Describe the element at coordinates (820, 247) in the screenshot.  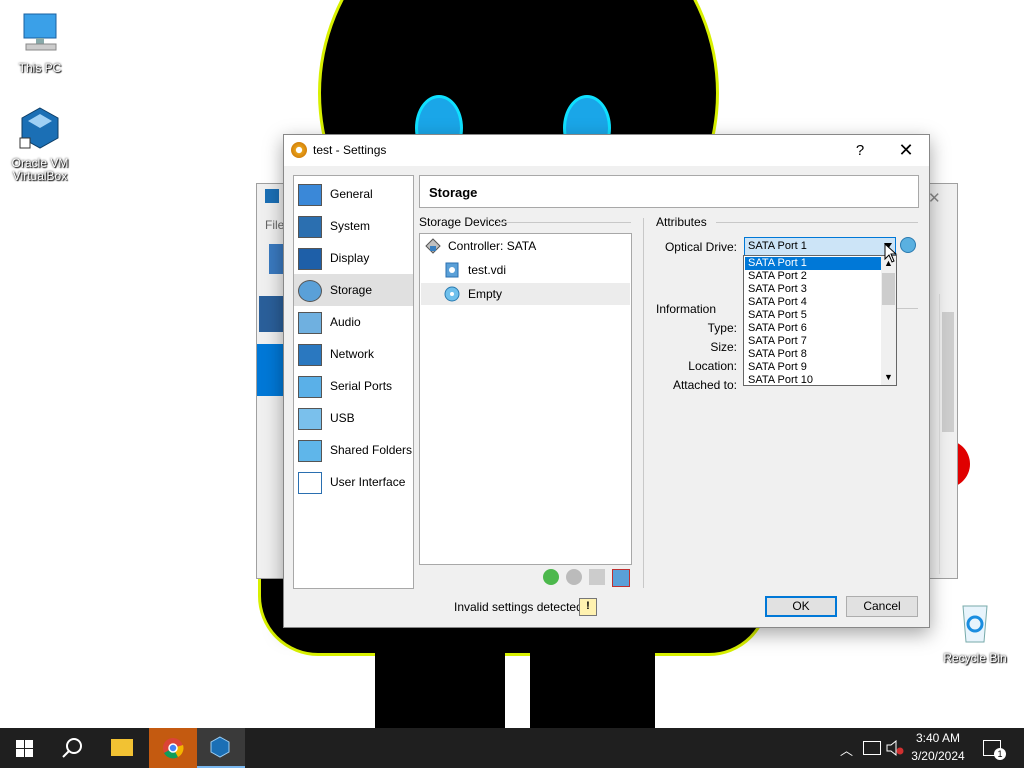
I see `optical-drive-combobox: SATA Port 1` at that location.